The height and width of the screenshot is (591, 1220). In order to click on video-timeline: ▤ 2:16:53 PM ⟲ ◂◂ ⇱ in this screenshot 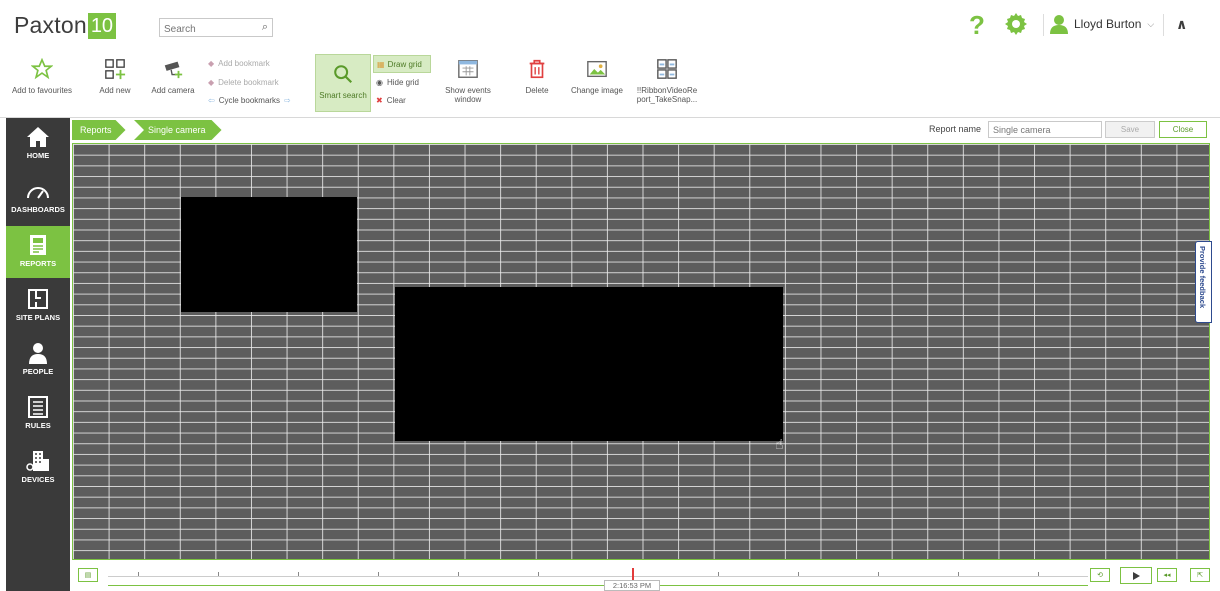, I will do `click(643, 576)`.